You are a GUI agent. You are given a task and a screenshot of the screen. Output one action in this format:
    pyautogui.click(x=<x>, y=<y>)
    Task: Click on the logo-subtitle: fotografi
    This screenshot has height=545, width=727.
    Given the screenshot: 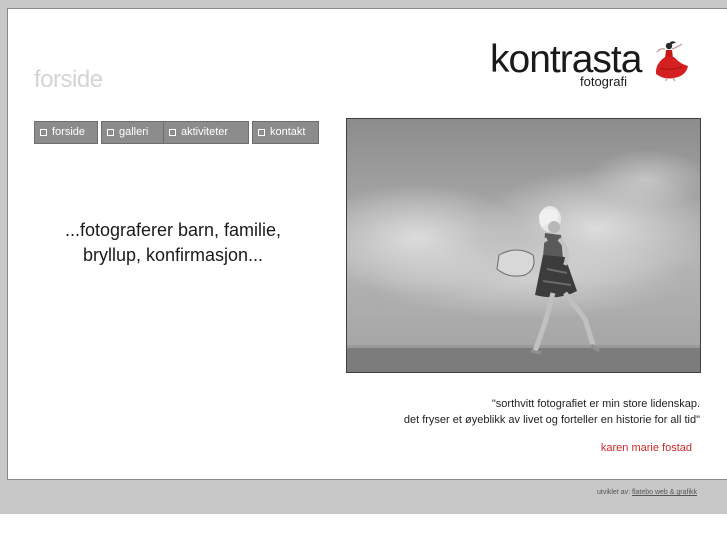 What is the action you would take?
    pyautogui.click(x=603, y=81)
    